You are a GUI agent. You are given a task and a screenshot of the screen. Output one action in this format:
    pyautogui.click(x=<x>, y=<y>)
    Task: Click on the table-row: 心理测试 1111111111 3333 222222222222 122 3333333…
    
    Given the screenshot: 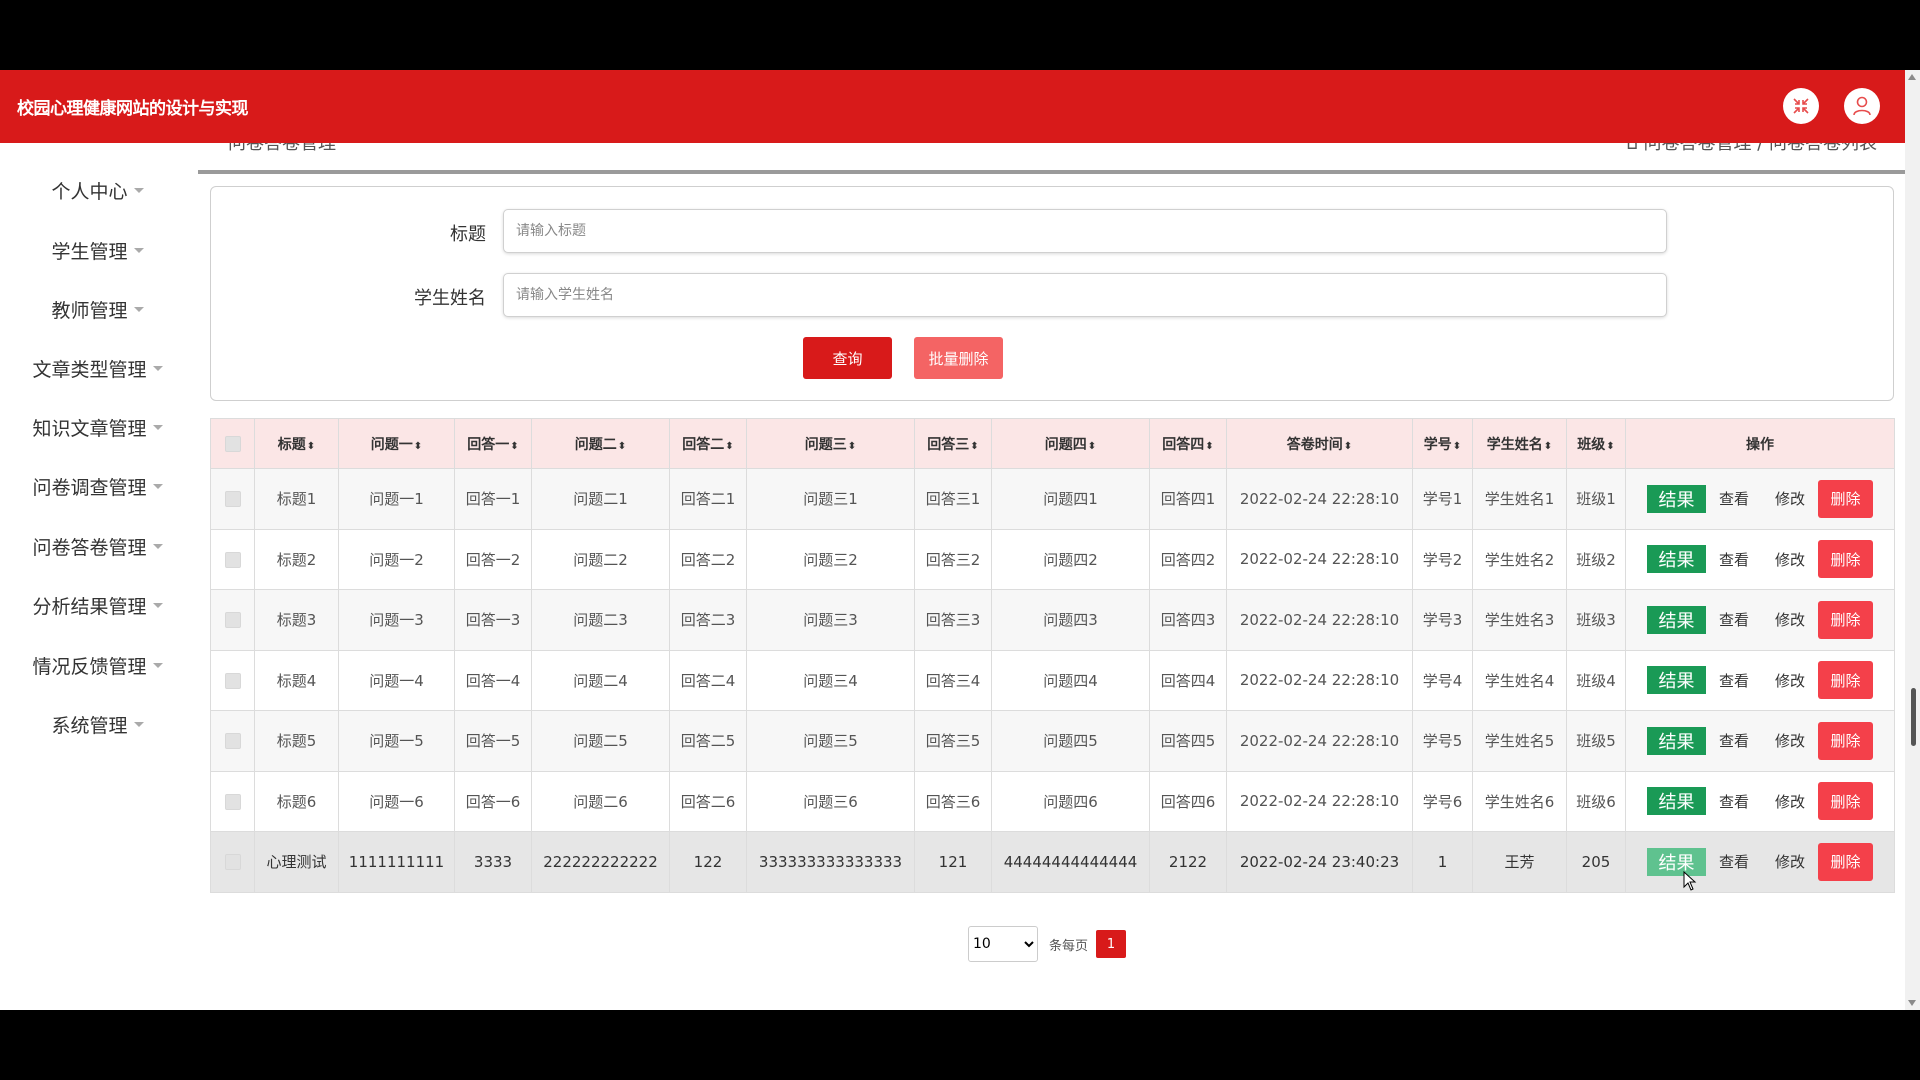 What is the action you would take?
    pyautogui.click(x=1052, y=862)
    